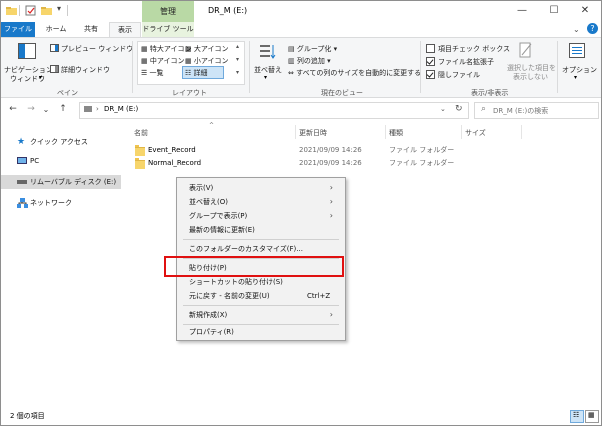 This screenshot has height=426, width=602. Describe the element at coordinates (261, 296) in the screenshot. I see `menu-item-undo-rename: 元に戻す - 名前の変更(U) Ctrl+Z` at that location.